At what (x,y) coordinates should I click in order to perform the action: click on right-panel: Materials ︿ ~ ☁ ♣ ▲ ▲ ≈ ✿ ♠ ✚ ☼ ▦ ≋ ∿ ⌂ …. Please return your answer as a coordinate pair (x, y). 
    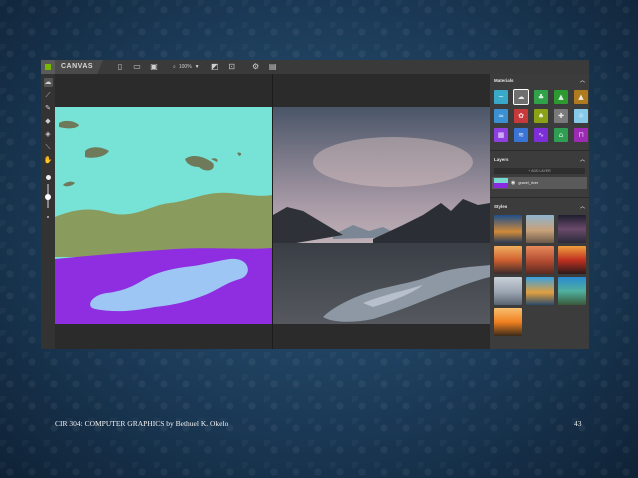
    Looking at the image, I should click on (539, 211).